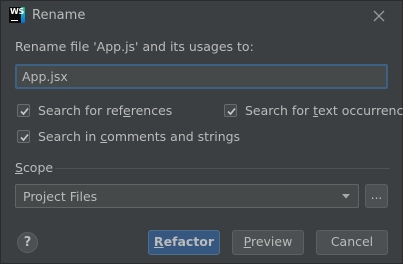 The image size is (403, 264). I want to click on search-references-checkbox, so click(23, 110).